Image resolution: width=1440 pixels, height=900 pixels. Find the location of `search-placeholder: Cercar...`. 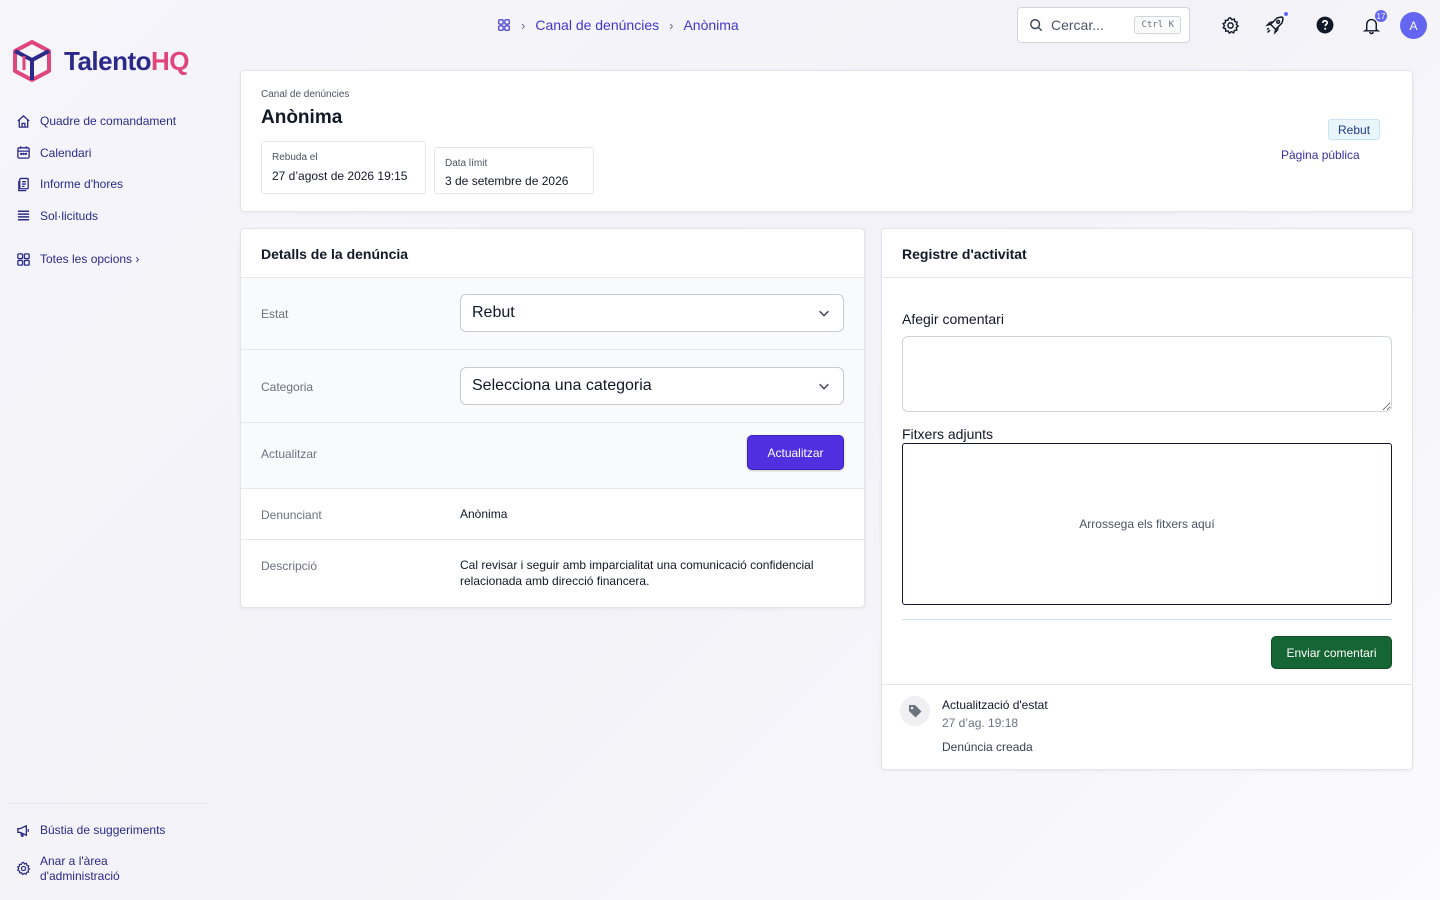

search-placeholder: Cercar... is located at coordinates (1077, 25).